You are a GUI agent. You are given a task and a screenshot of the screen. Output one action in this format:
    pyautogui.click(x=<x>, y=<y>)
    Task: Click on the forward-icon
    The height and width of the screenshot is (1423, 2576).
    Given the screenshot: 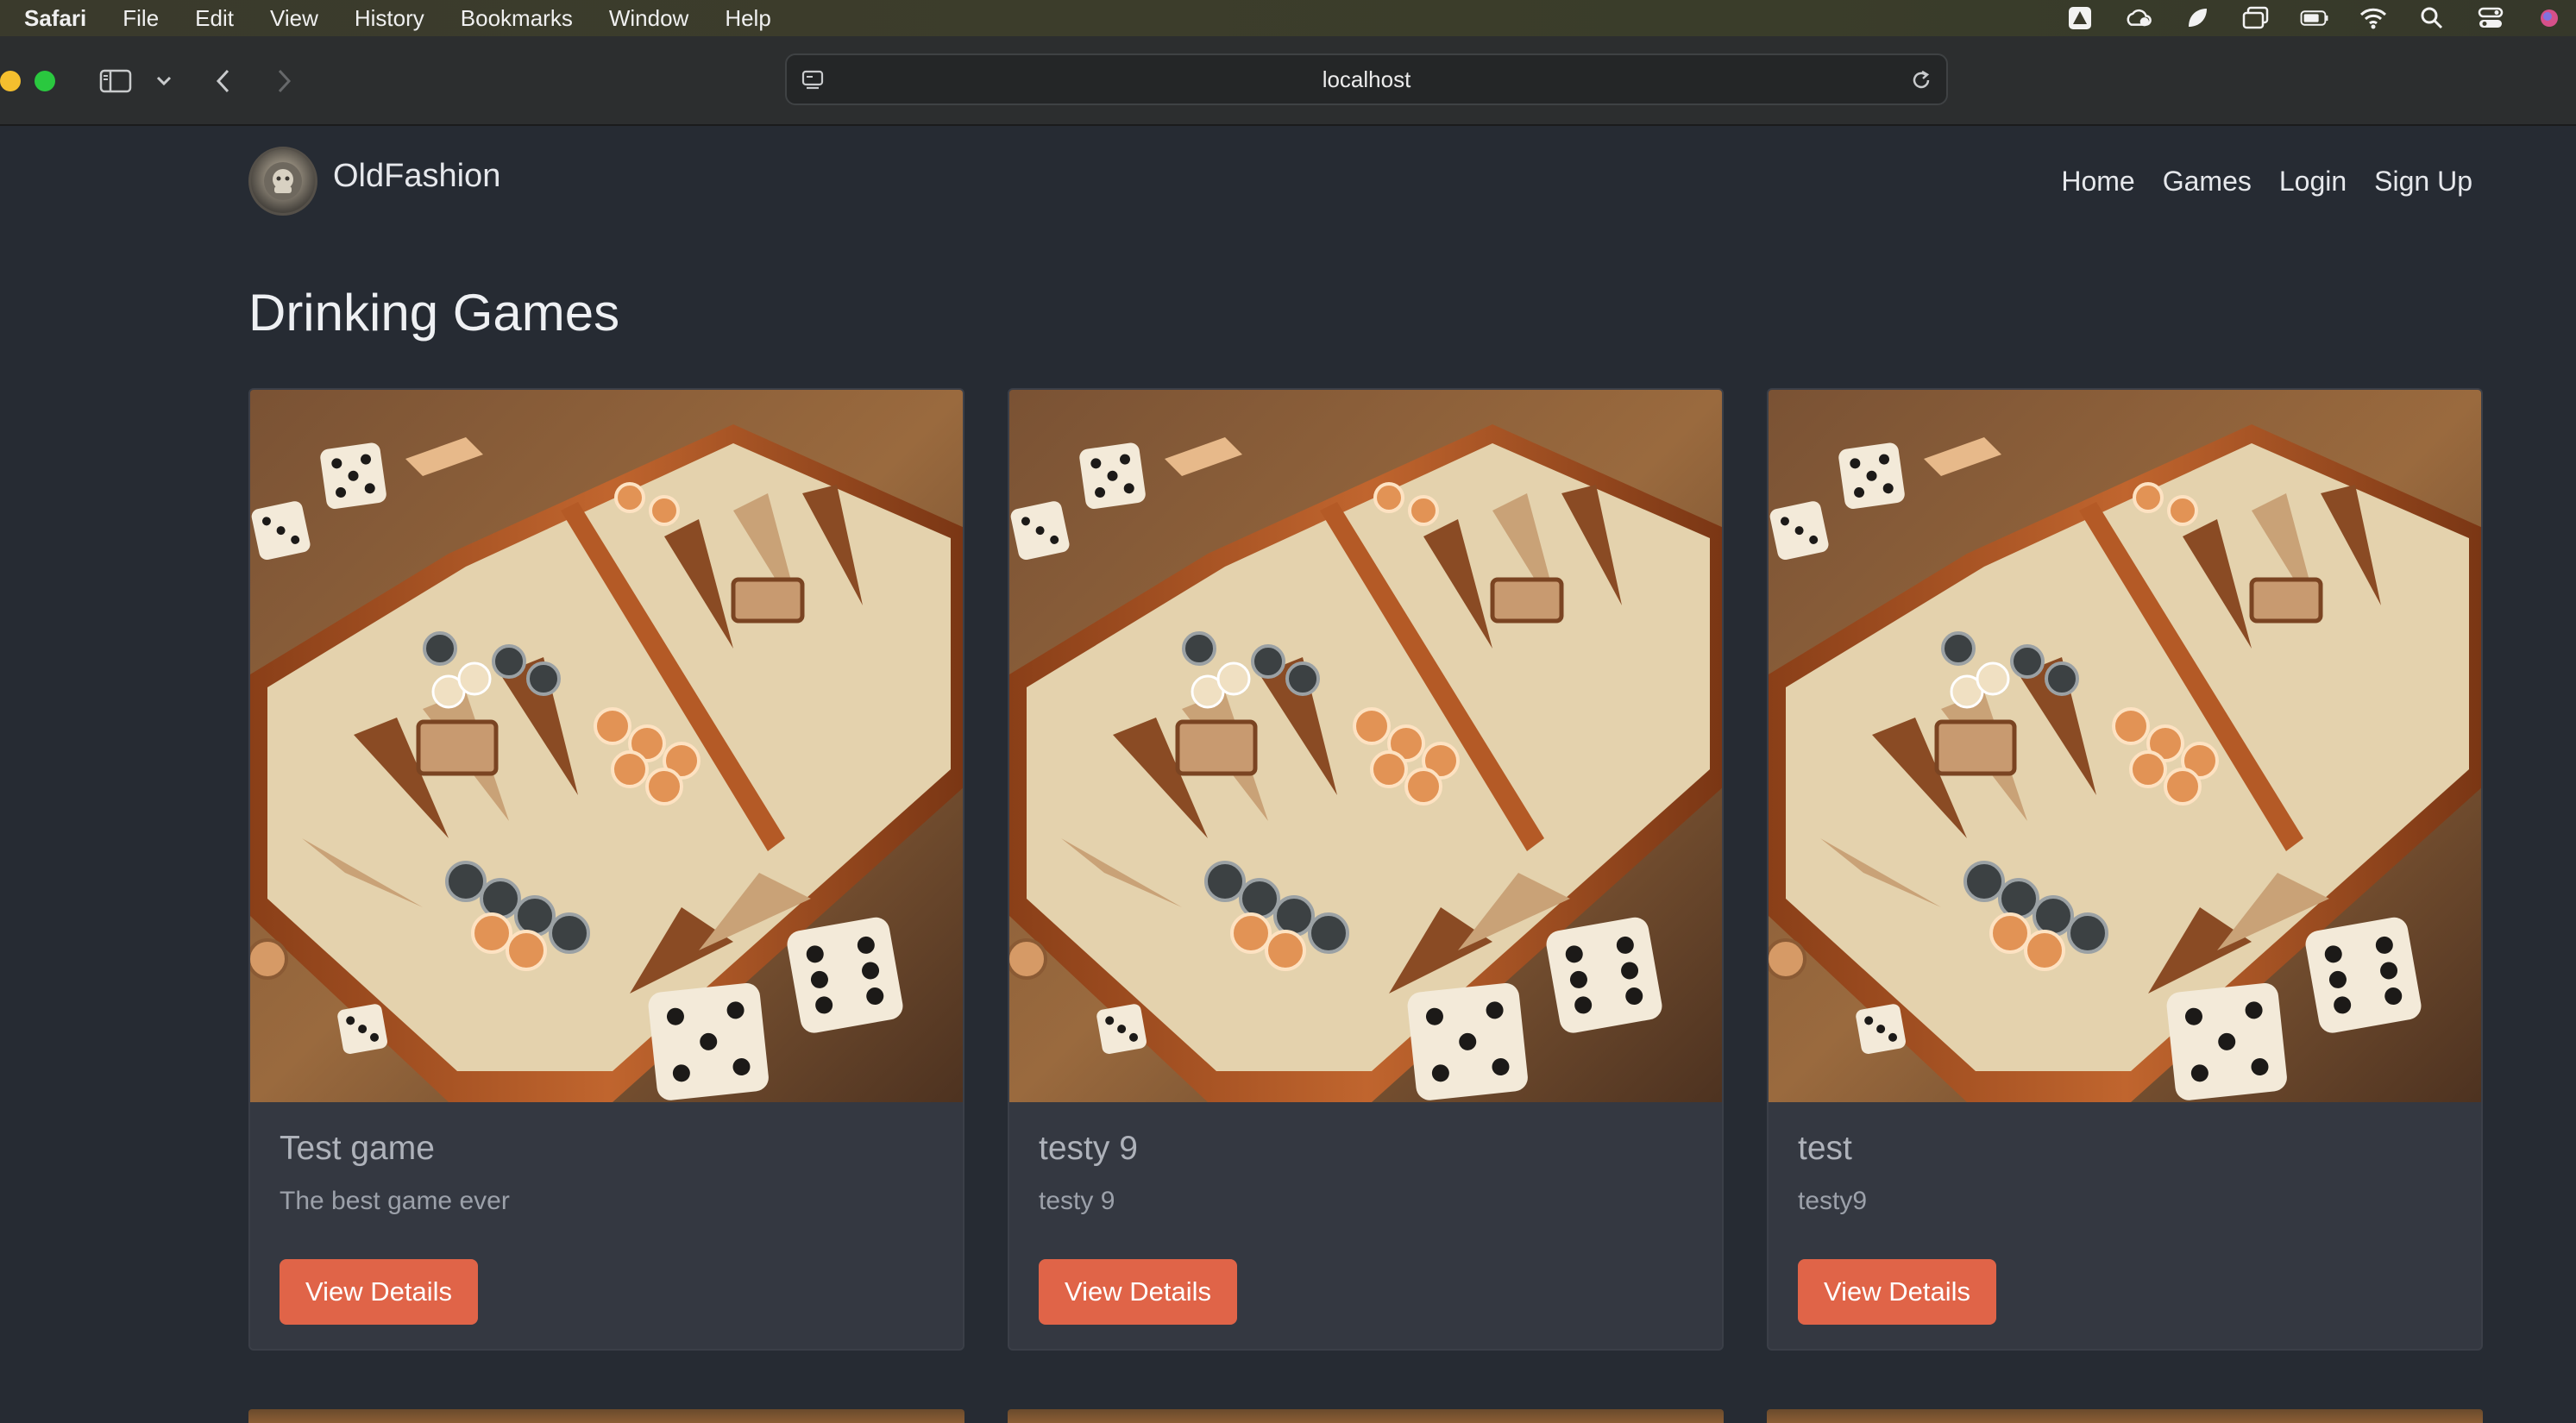 What is the action you would take?
    pyautogui.click(x=285, y=81)
    